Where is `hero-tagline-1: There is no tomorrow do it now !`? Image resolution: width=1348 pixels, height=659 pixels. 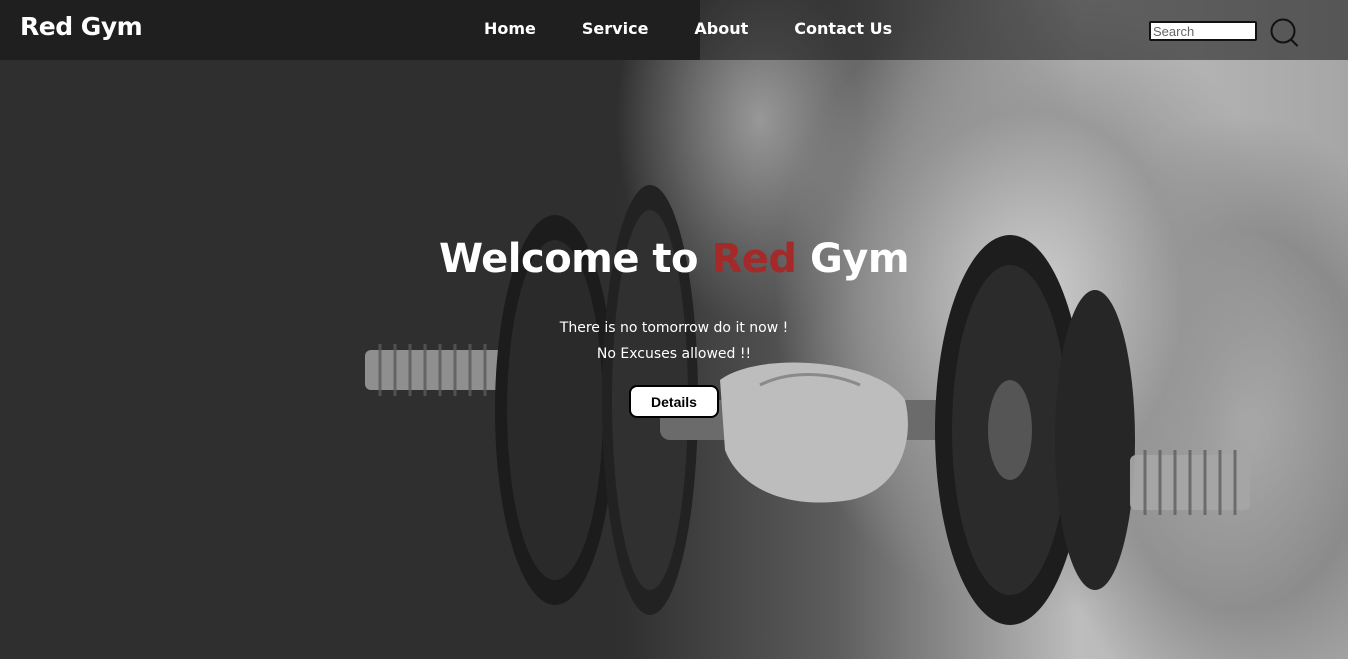
hero-tagline-1: There is no tomorrow do it now ! is located at coordinates (674, 328).